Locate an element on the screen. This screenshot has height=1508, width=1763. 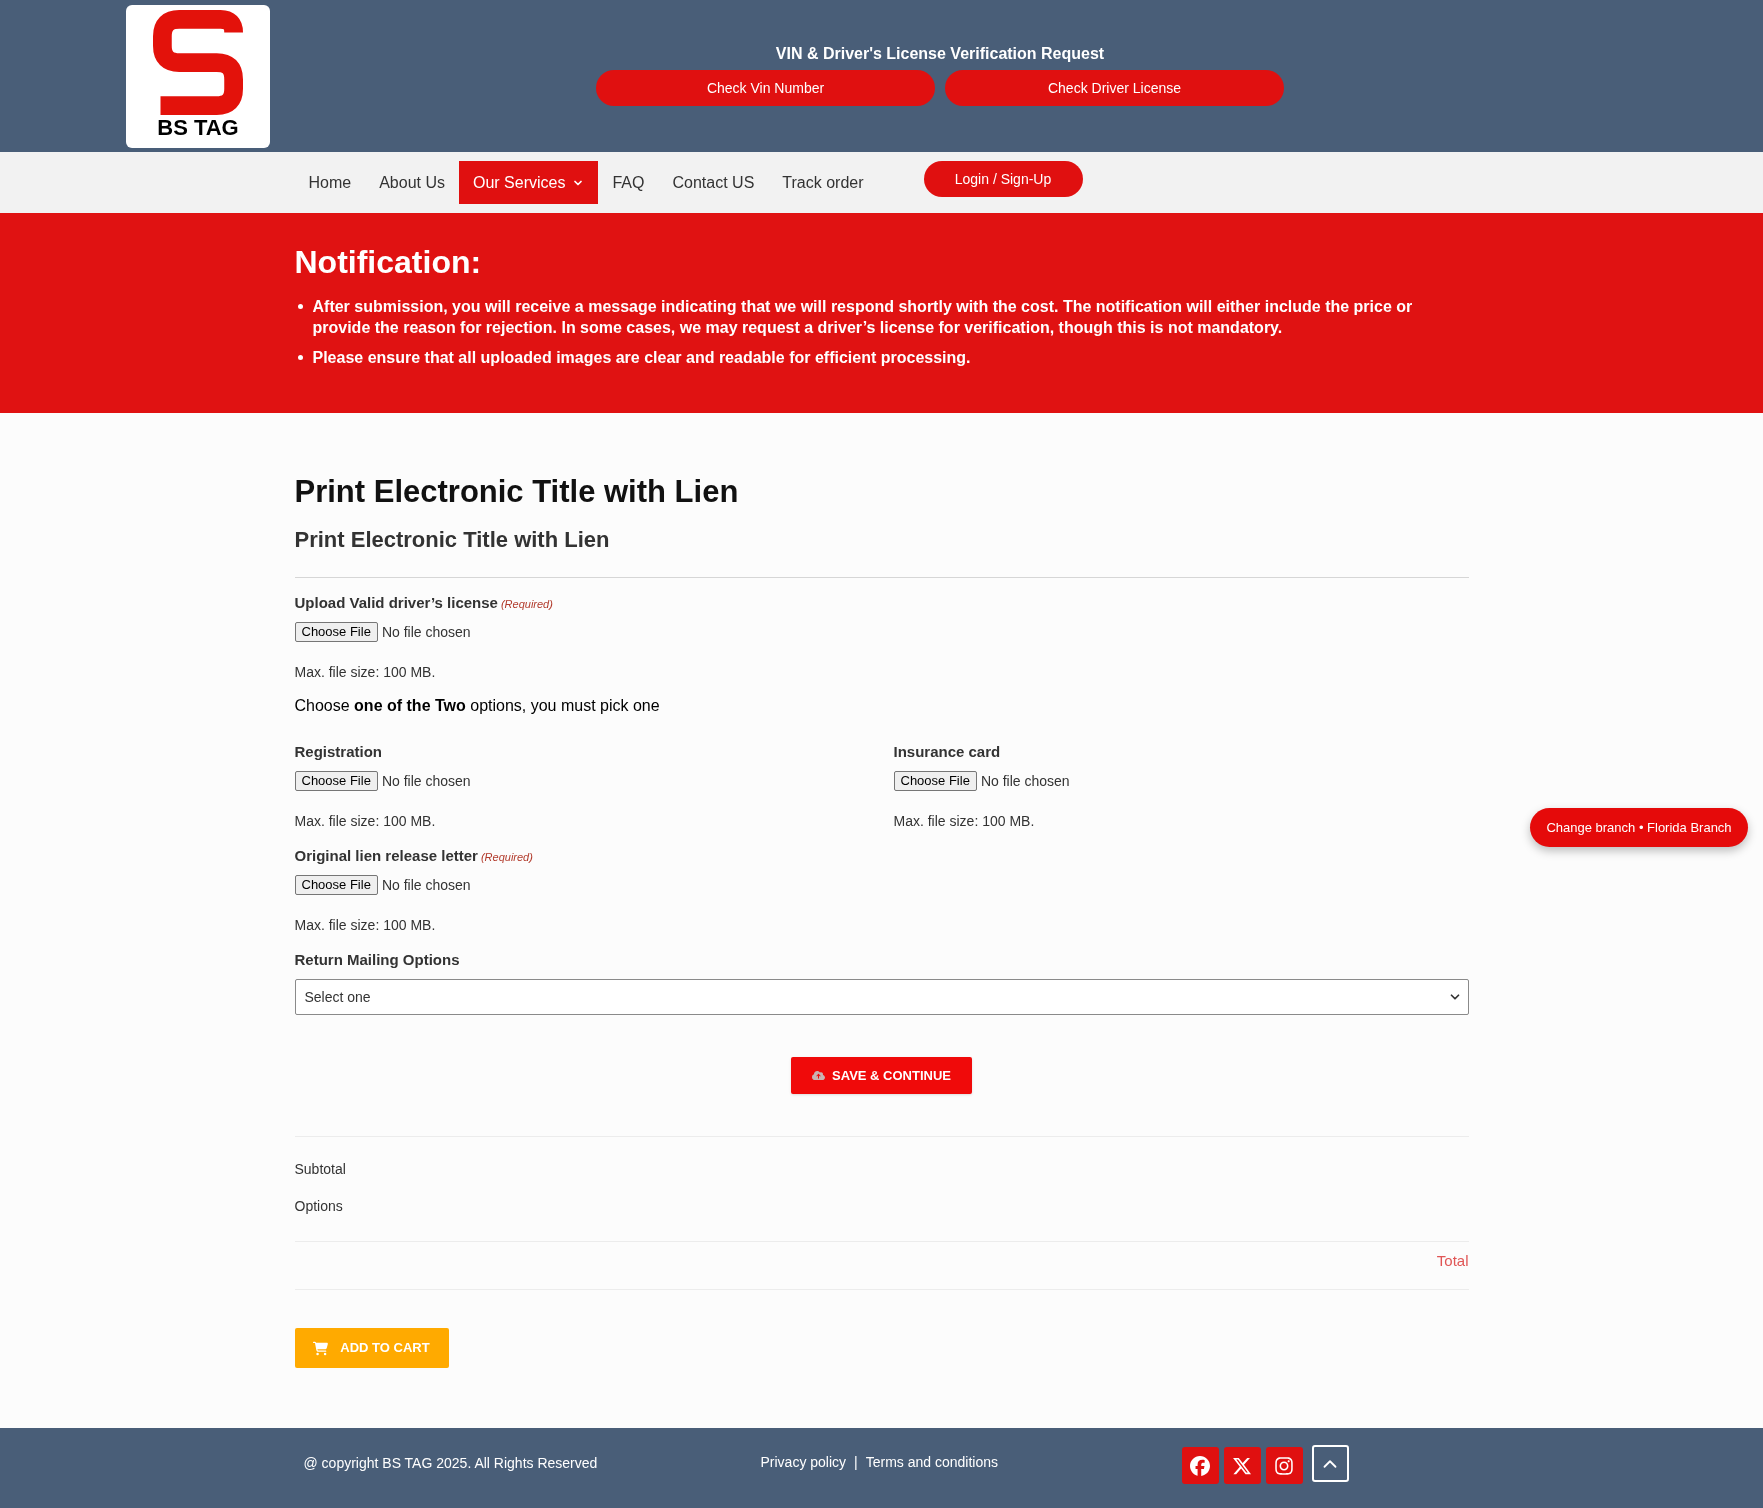
instagram-link is located at coordinates (1284, 1465).